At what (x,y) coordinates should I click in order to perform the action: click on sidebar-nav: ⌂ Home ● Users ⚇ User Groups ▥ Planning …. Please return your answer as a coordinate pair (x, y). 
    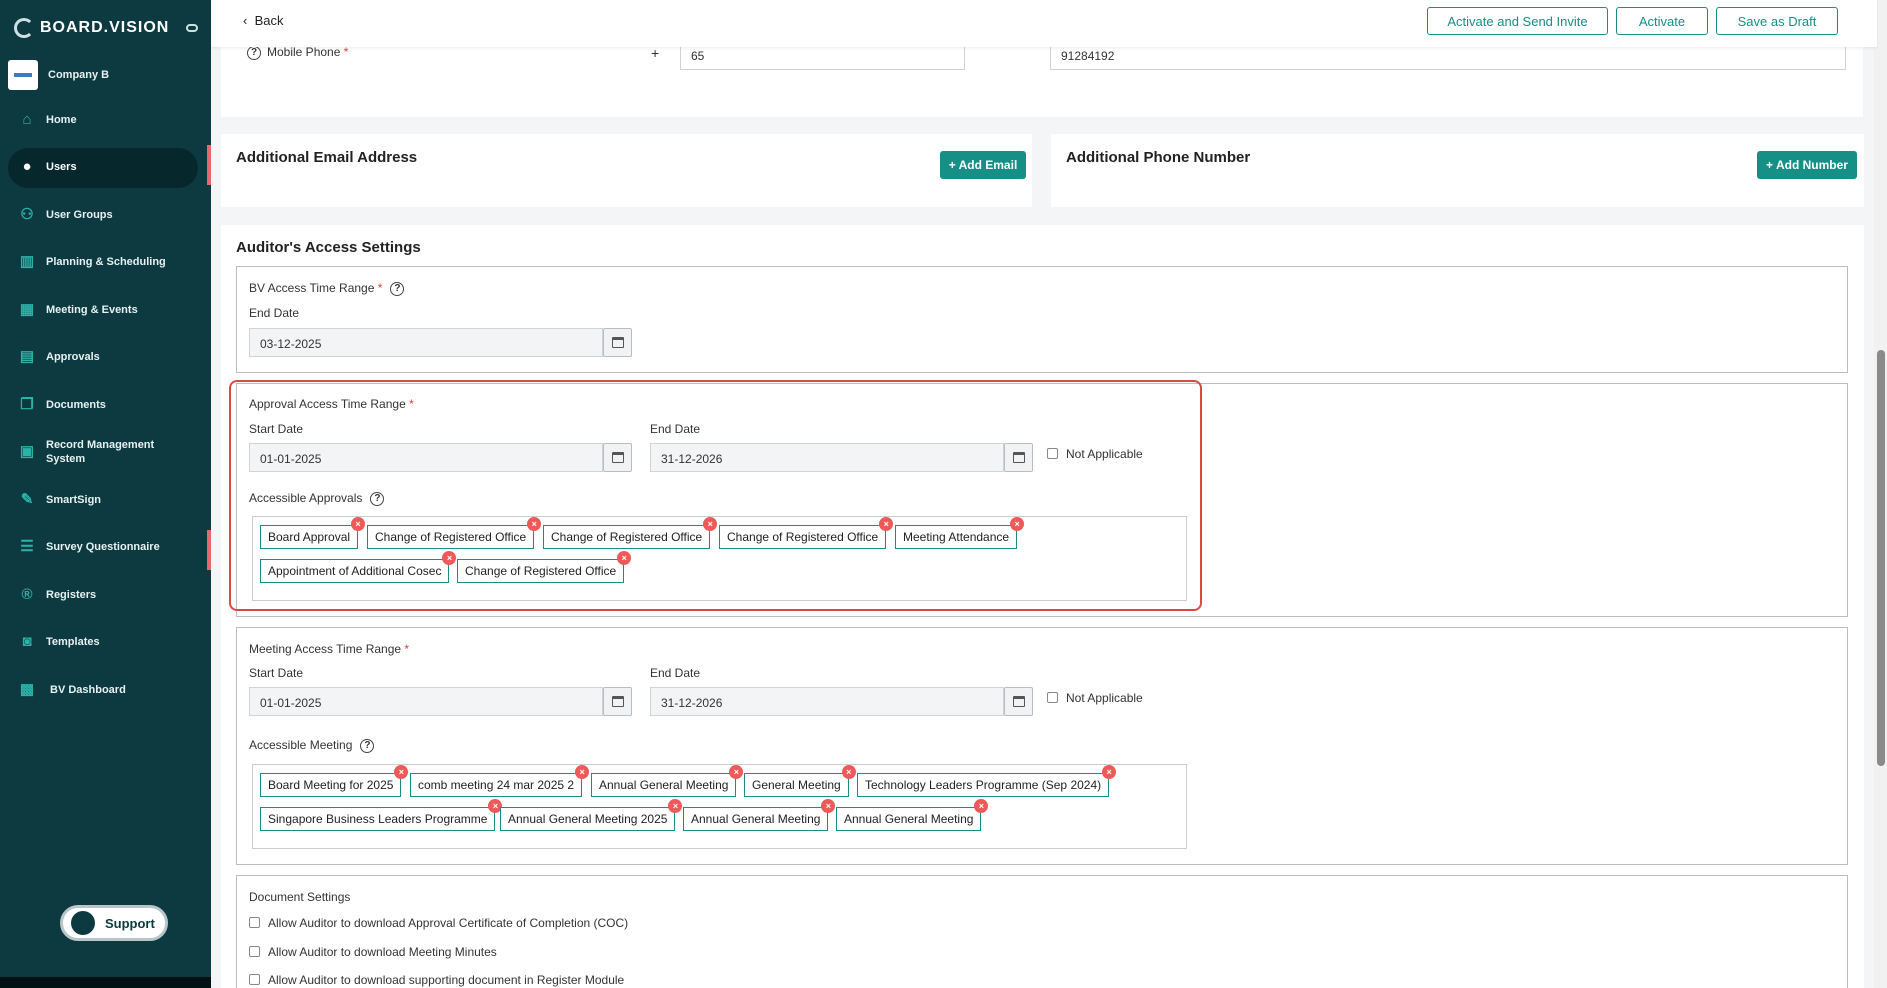
    Looking at the image, I should click on (105, 405).